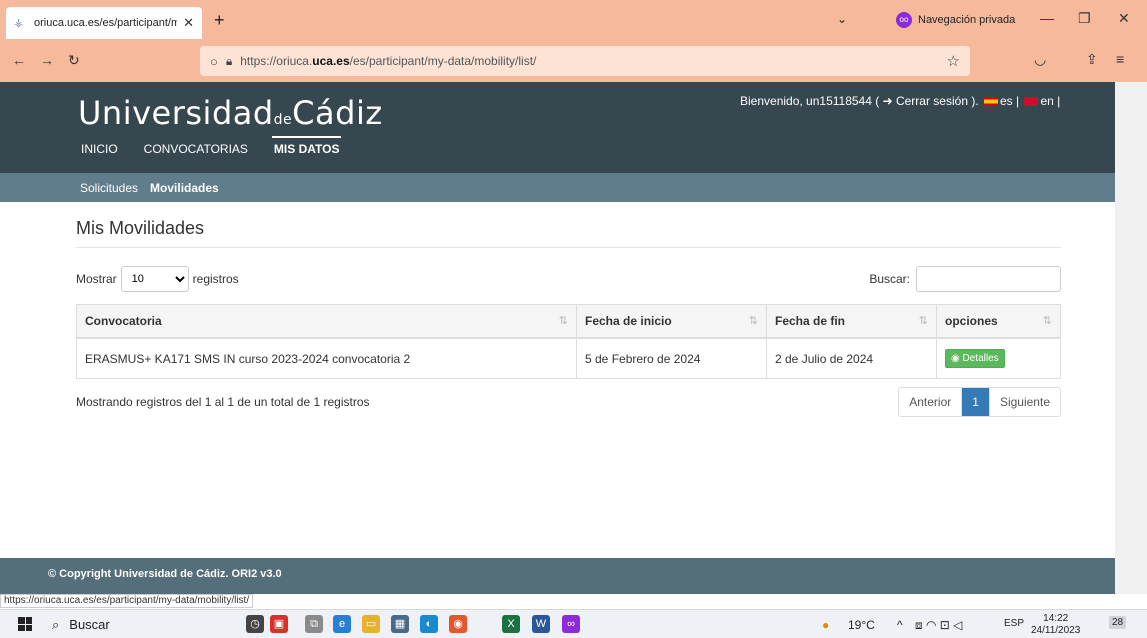  I want to click on table-search: Buscar:, so click(965, 279).